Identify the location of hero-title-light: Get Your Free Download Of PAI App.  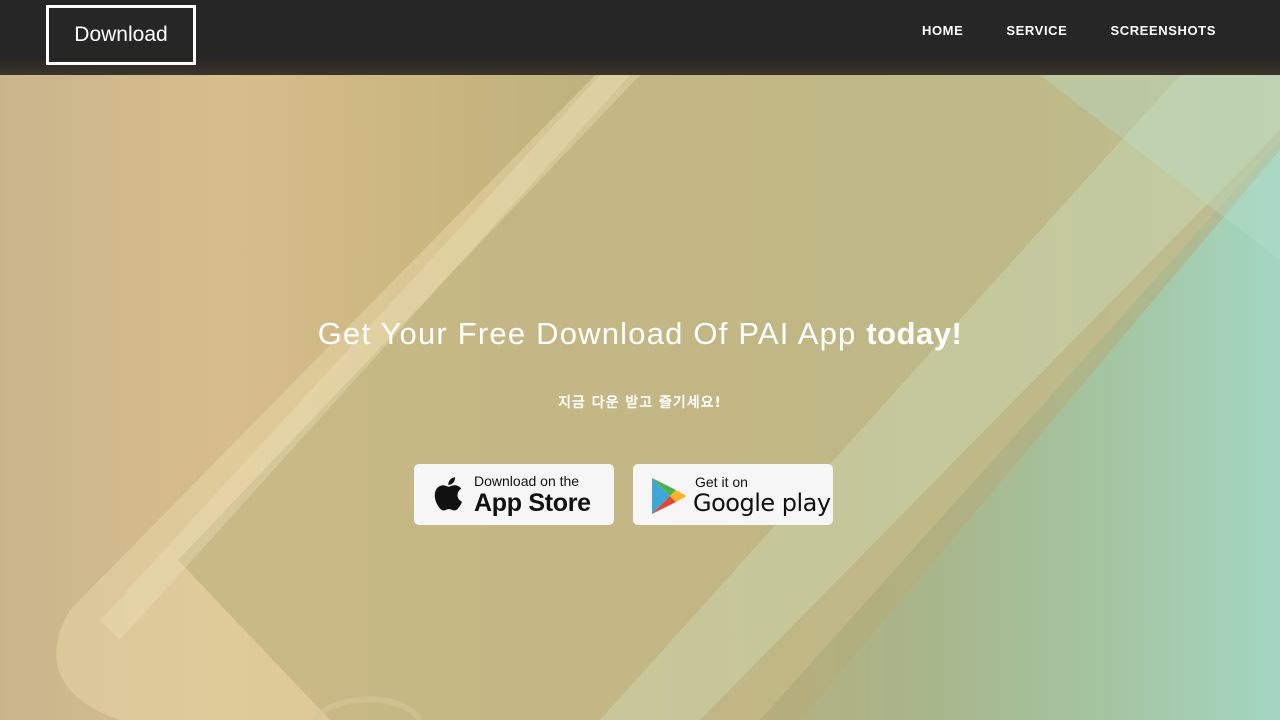
(592, 333).